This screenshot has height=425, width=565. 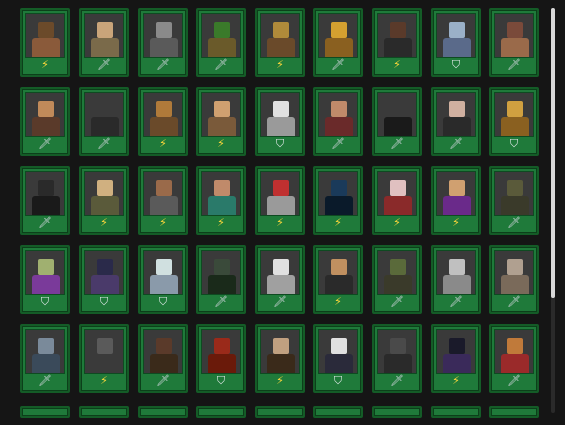 I want to click on scrollbar-thumb, so click(x=553, y=153).